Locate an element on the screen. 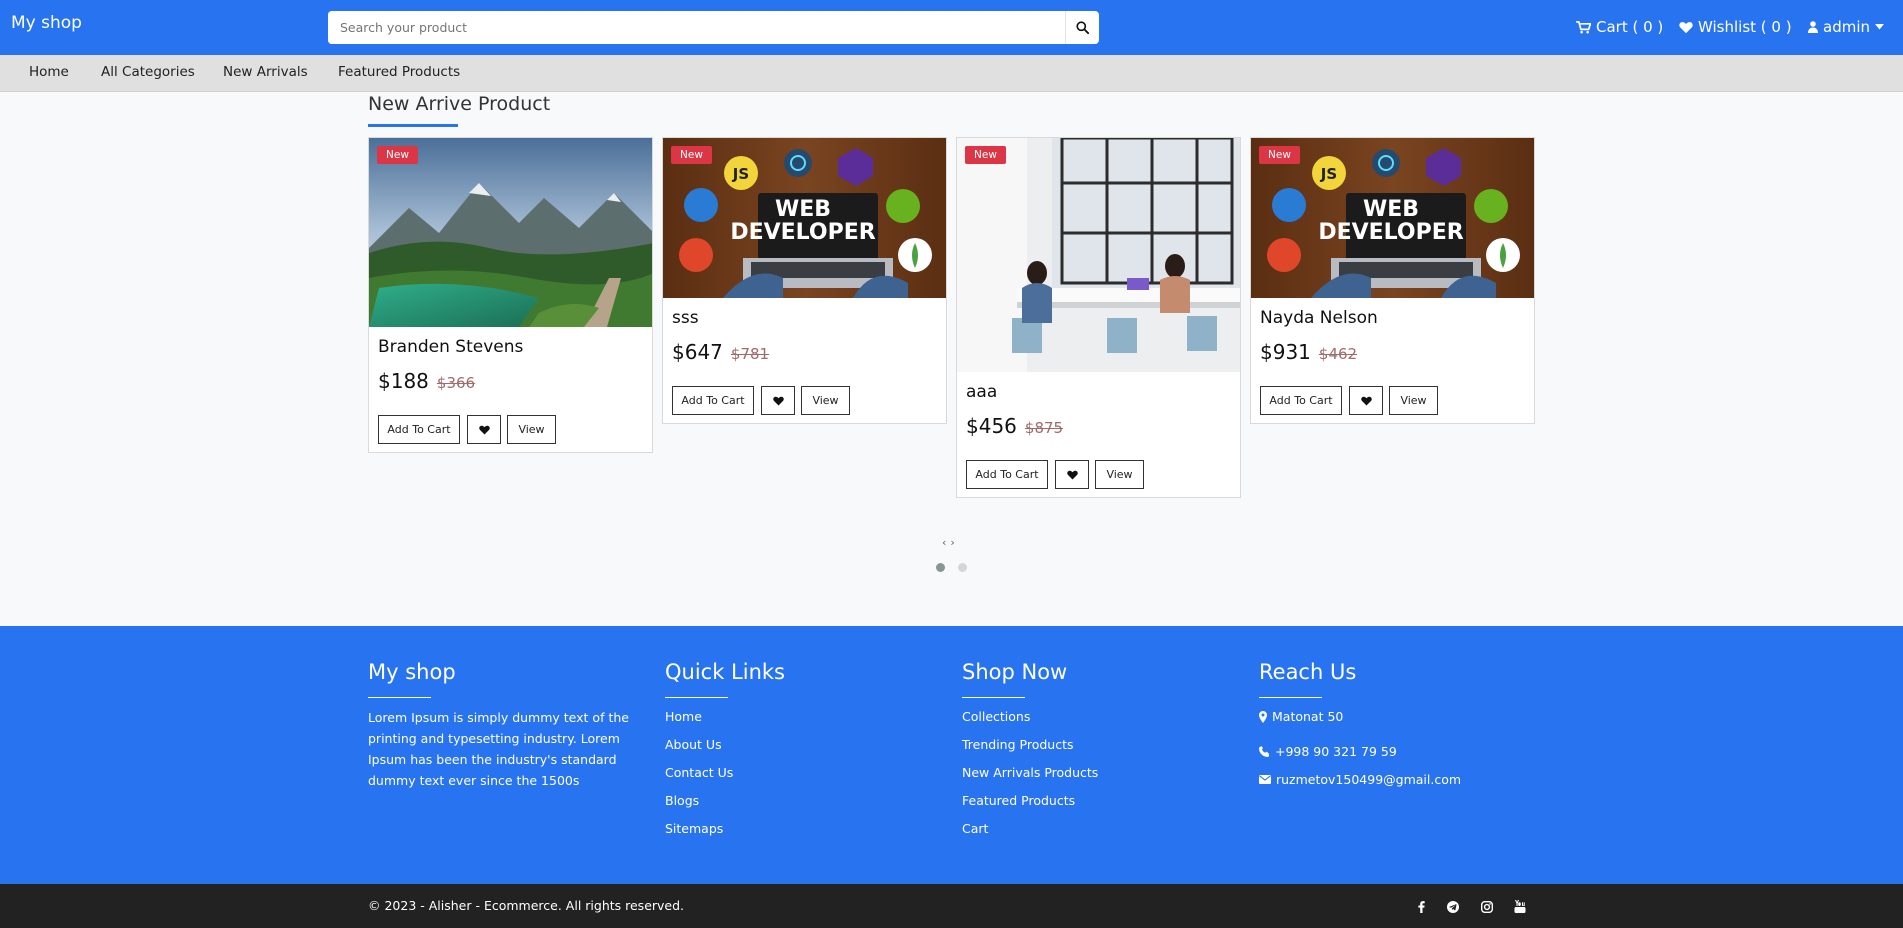 The height and width of the screenshot is (928, 1903). current-price: $188 is located at coordinates (403, 381).